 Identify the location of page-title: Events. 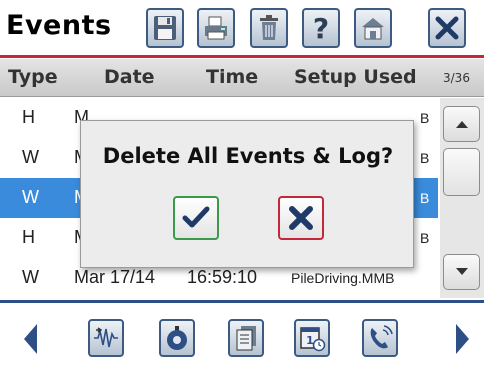
(59, 25).